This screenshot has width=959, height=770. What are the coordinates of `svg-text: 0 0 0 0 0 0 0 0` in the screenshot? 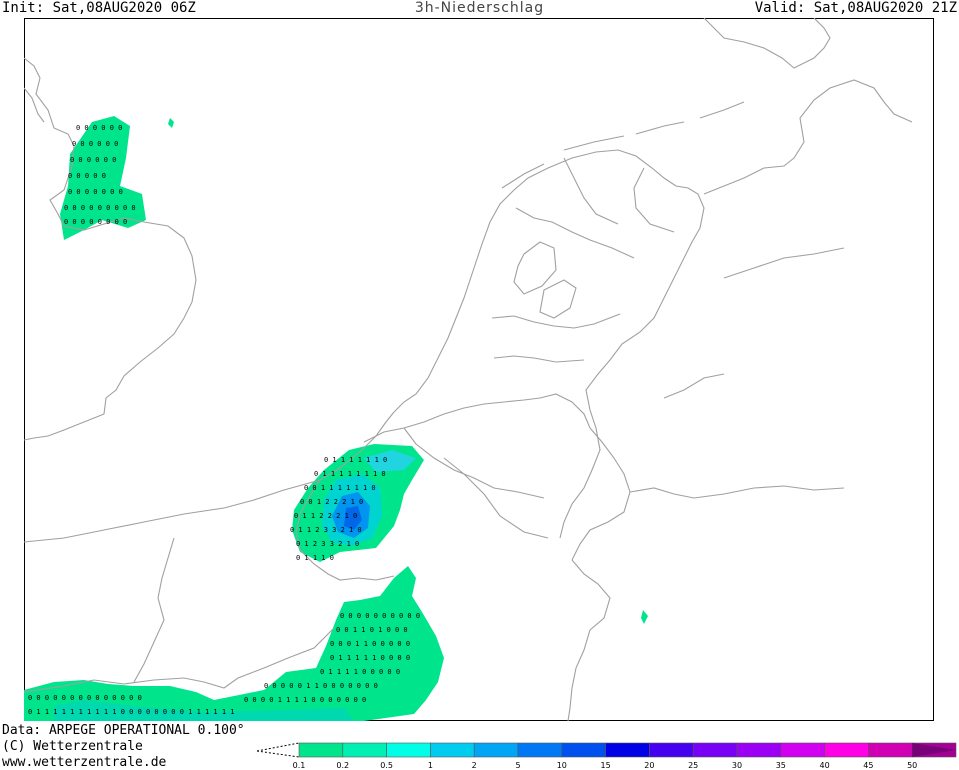 It's located at (95, 222).